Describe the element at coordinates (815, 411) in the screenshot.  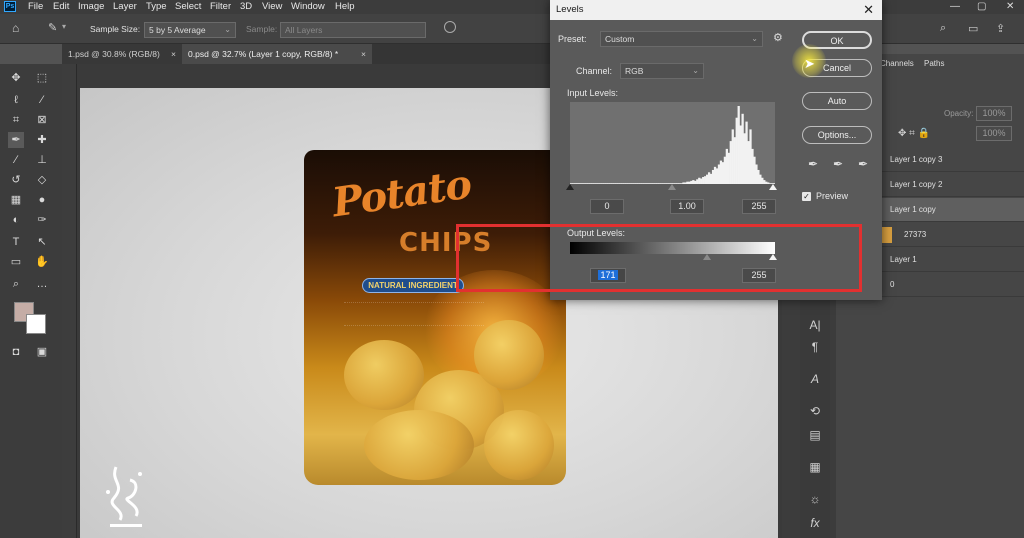
I see `history-icon: ⟲` at that location.